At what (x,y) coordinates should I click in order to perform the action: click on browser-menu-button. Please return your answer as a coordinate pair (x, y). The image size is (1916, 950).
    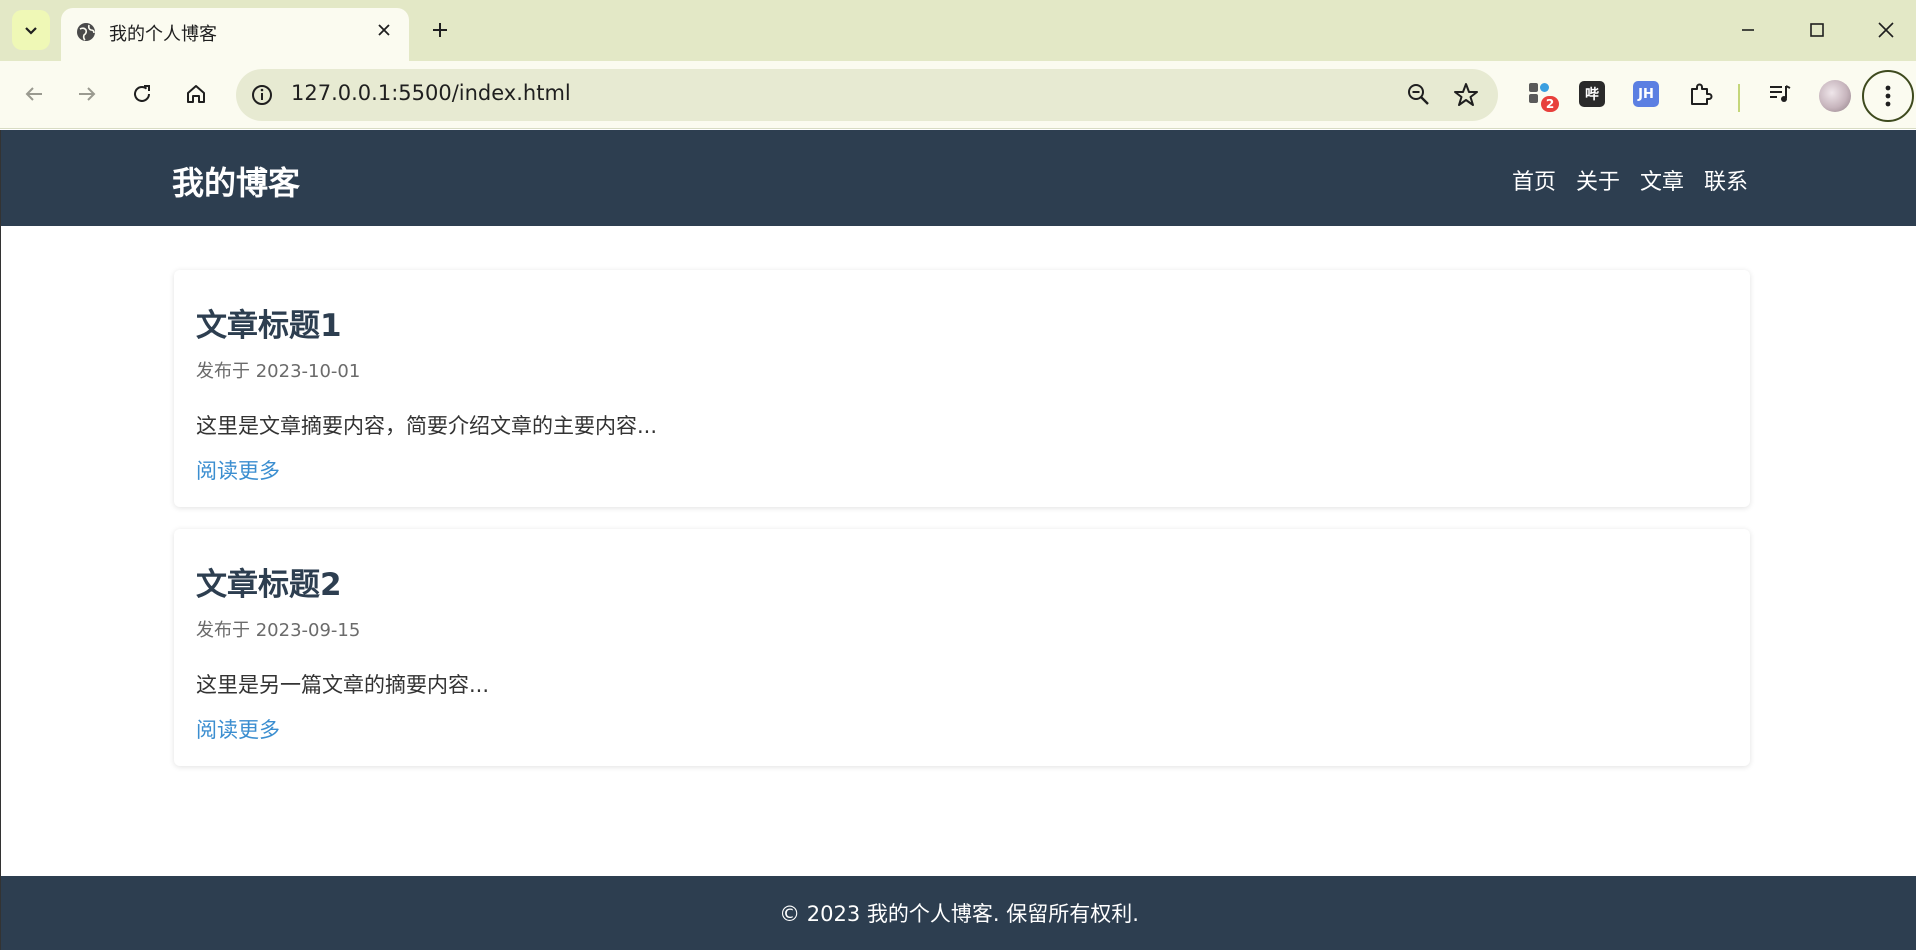
    Looking at the image, I should click on (1888, 96).